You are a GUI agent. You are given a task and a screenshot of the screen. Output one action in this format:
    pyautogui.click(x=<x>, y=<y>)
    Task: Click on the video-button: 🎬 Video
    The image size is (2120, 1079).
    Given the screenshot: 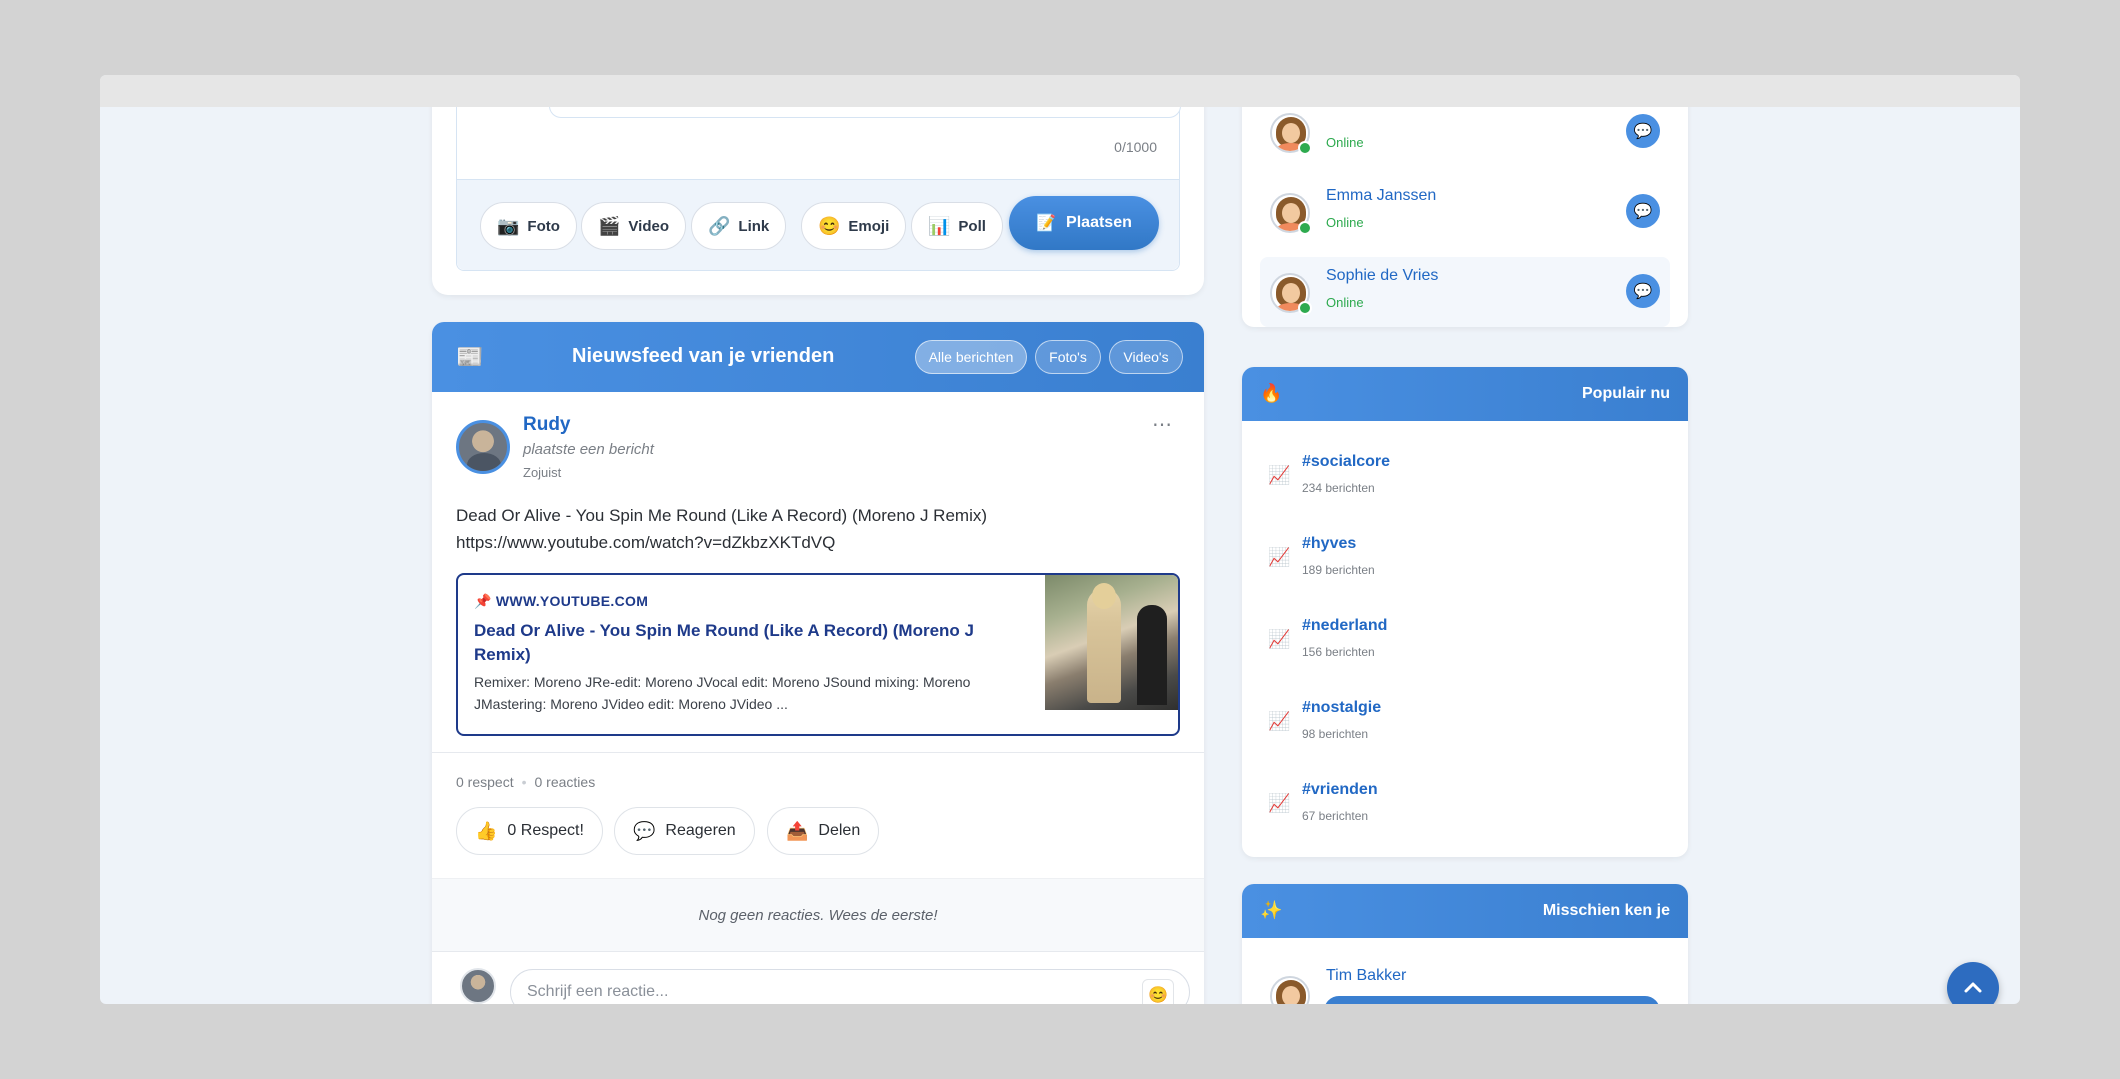 What is the action you would take?
    pyautogui.click(x=633, y=226)
    